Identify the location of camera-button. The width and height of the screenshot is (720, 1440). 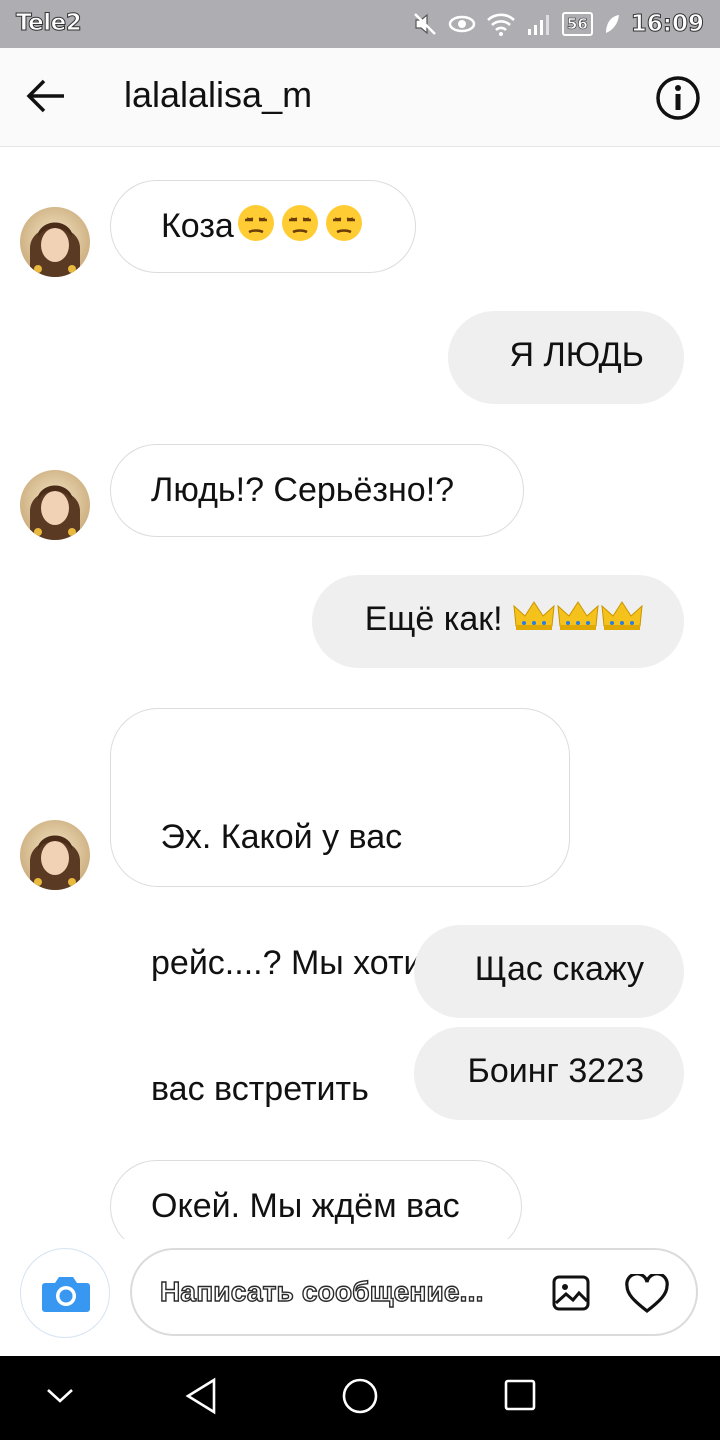
(65, 1293).